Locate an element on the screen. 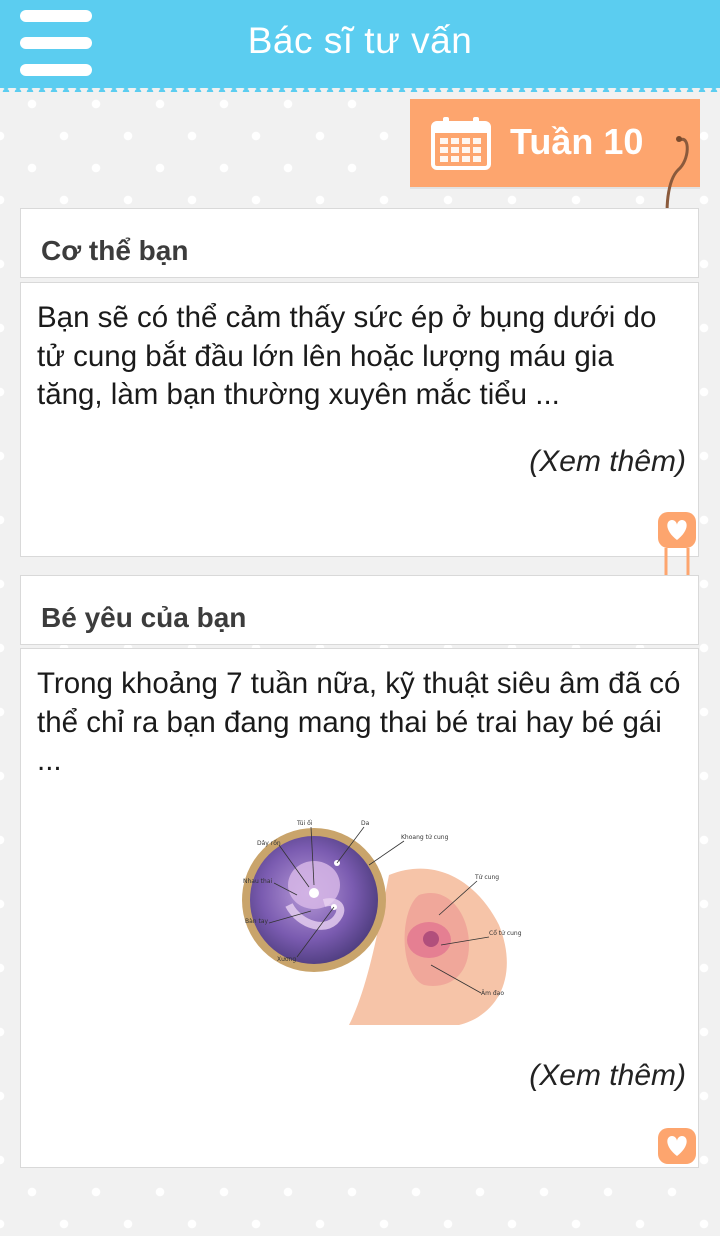  label-khoang-tu-cung: Khoang tử cung is located at coordinates (425, 837).